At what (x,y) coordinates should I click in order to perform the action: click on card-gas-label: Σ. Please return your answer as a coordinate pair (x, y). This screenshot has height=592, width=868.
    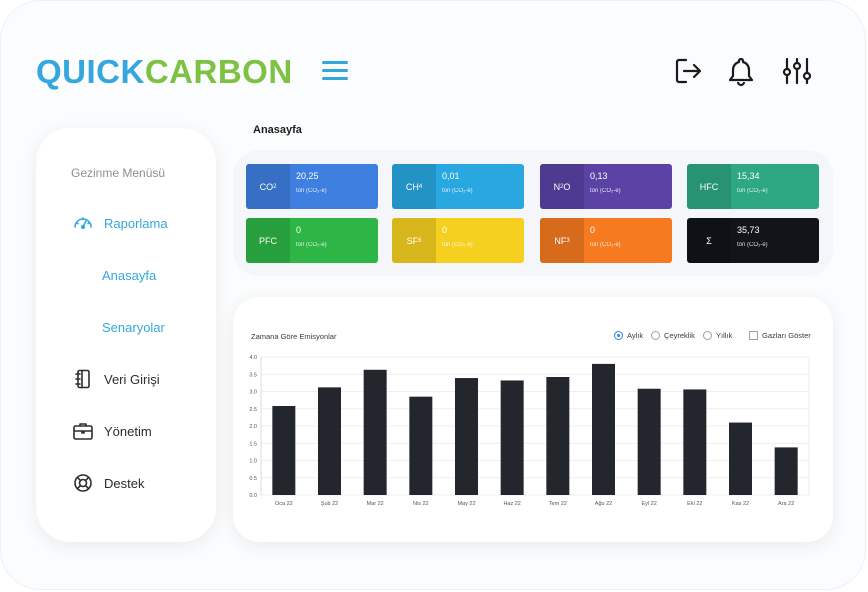
    Looking at the image, I should click on (709, 240).